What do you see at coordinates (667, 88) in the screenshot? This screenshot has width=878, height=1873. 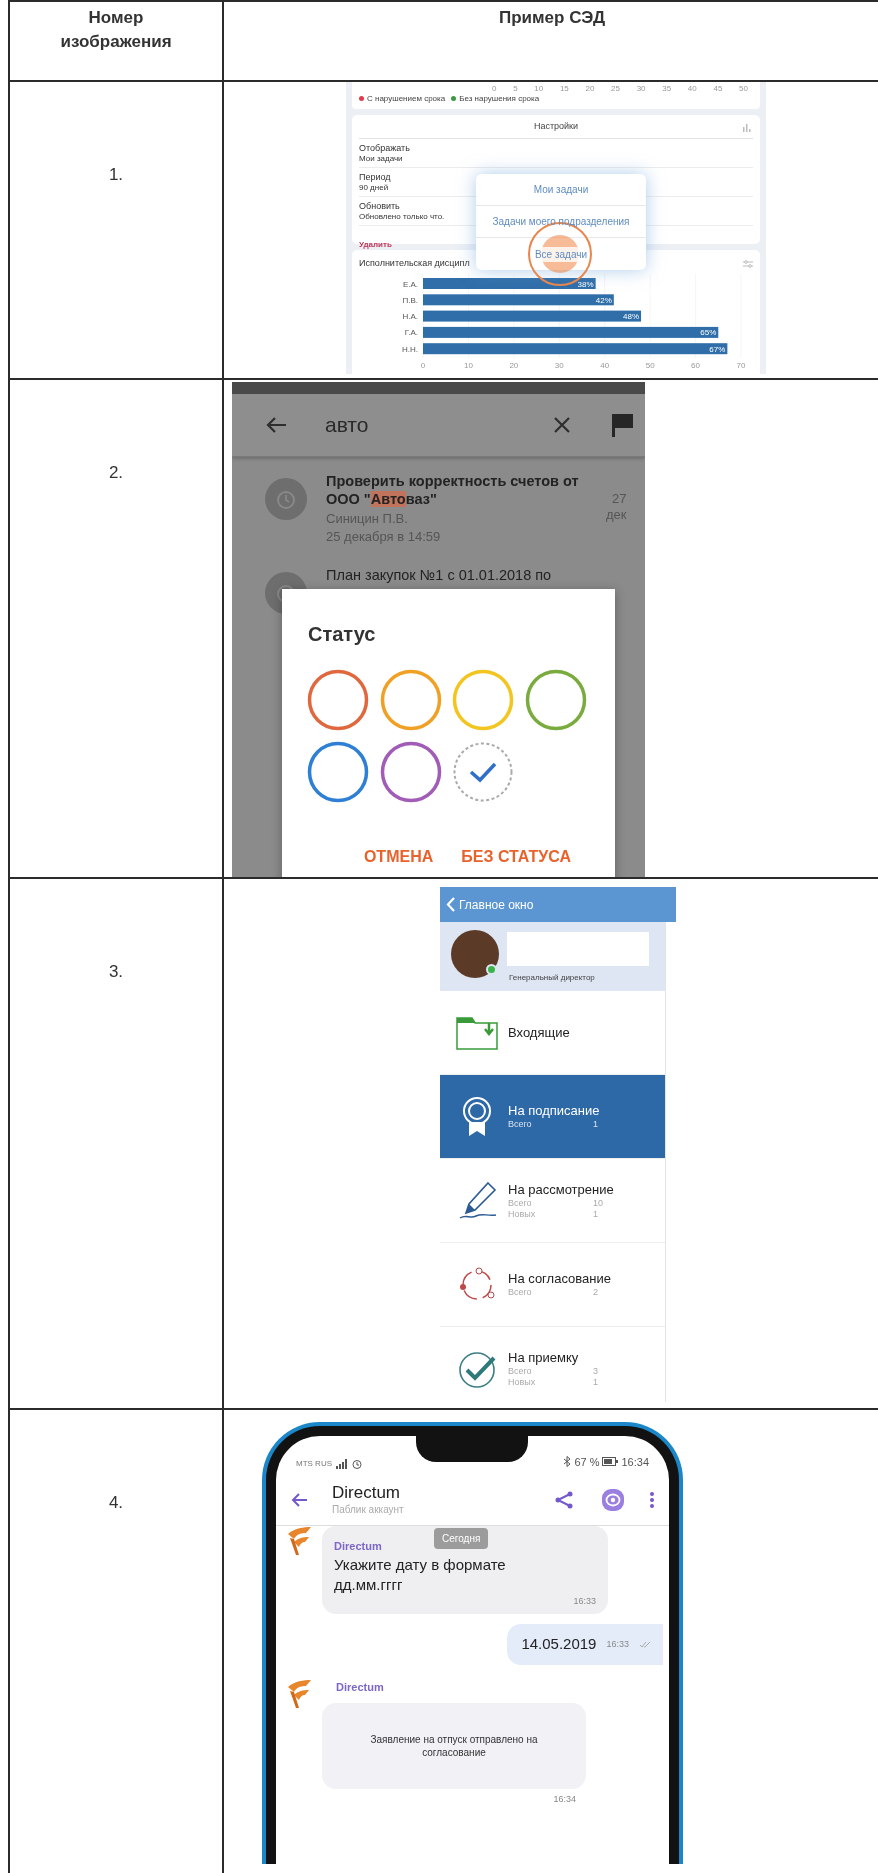 I see `axis-label: 35` at bounding box center [667, 88].